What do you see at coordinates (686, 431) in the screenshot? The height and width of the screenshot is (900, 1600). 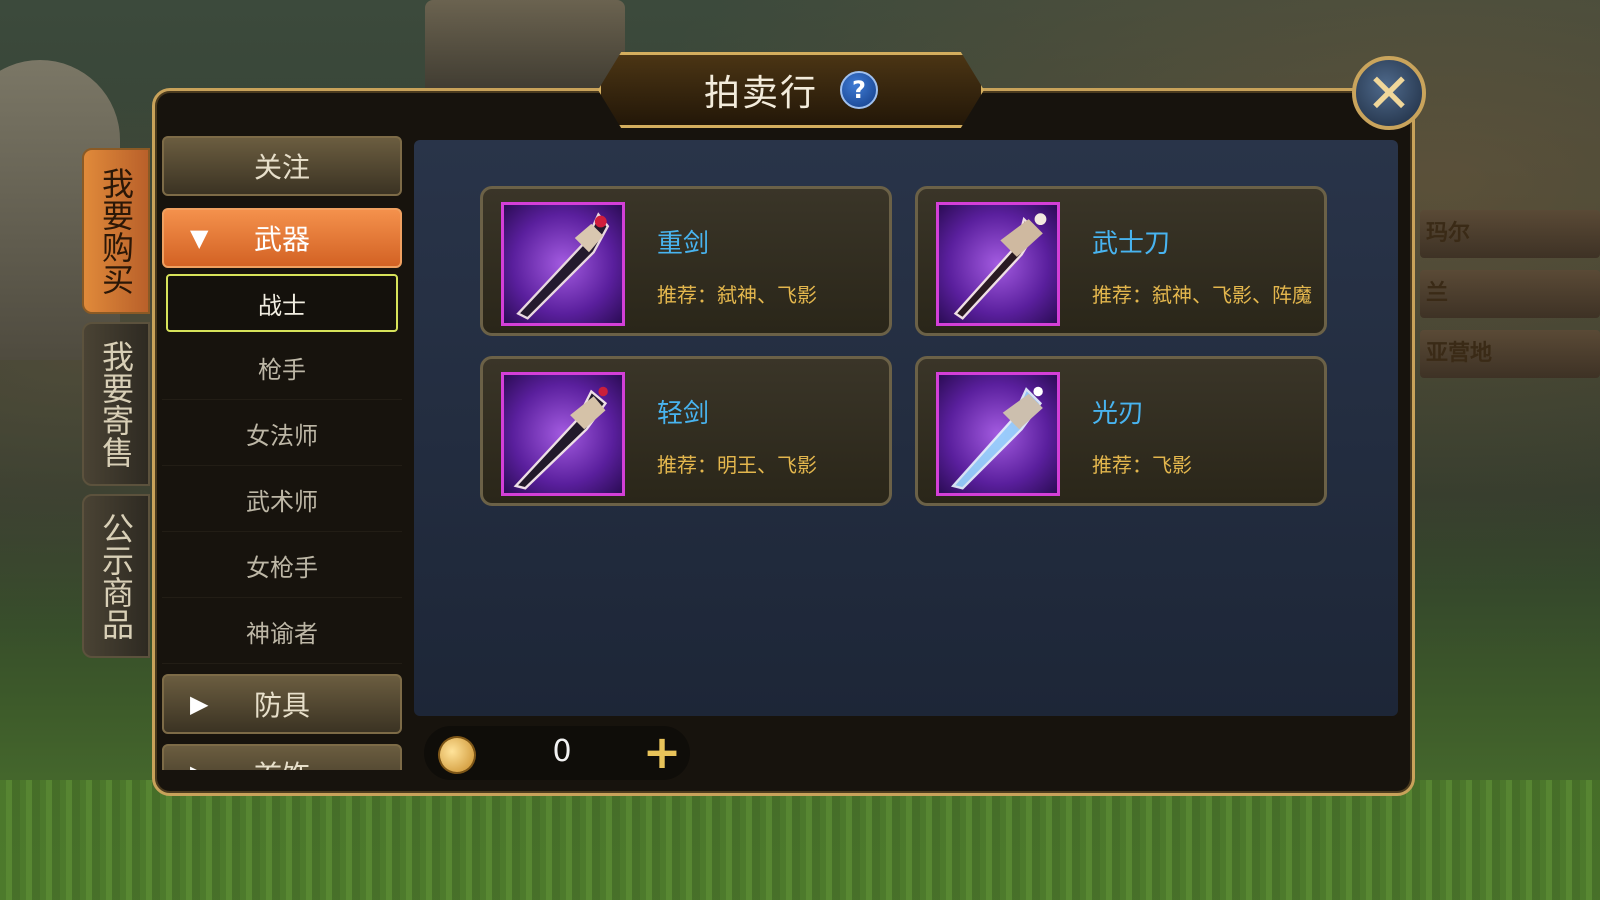 I see `item-card: 轻剑 推荐：明王、飞影` at bounding box center [686, 431].